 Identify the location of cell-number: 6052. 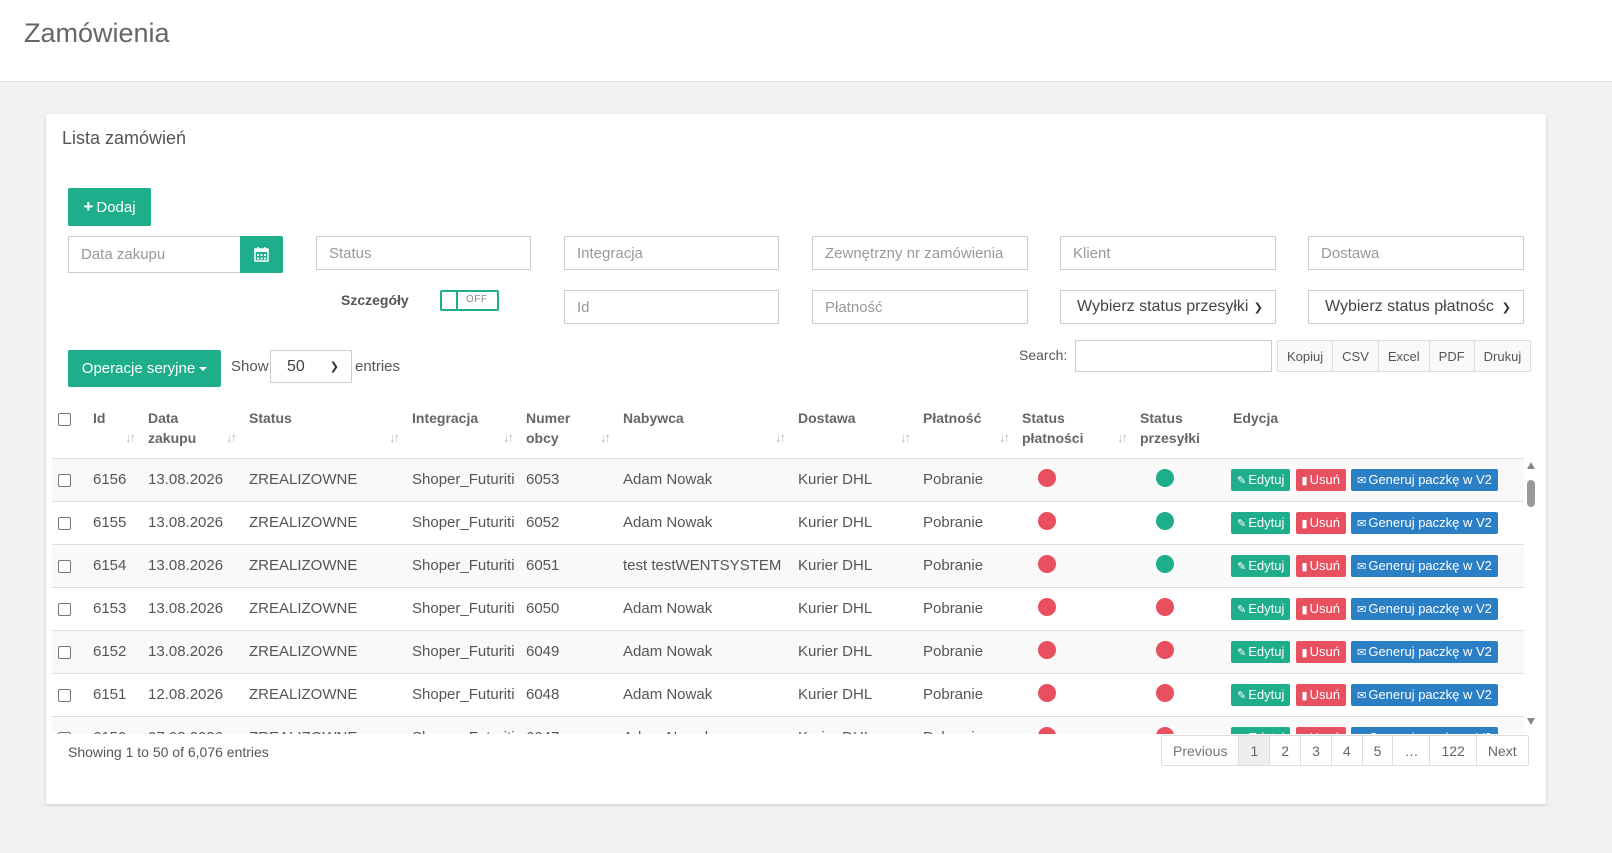
(568, 523).